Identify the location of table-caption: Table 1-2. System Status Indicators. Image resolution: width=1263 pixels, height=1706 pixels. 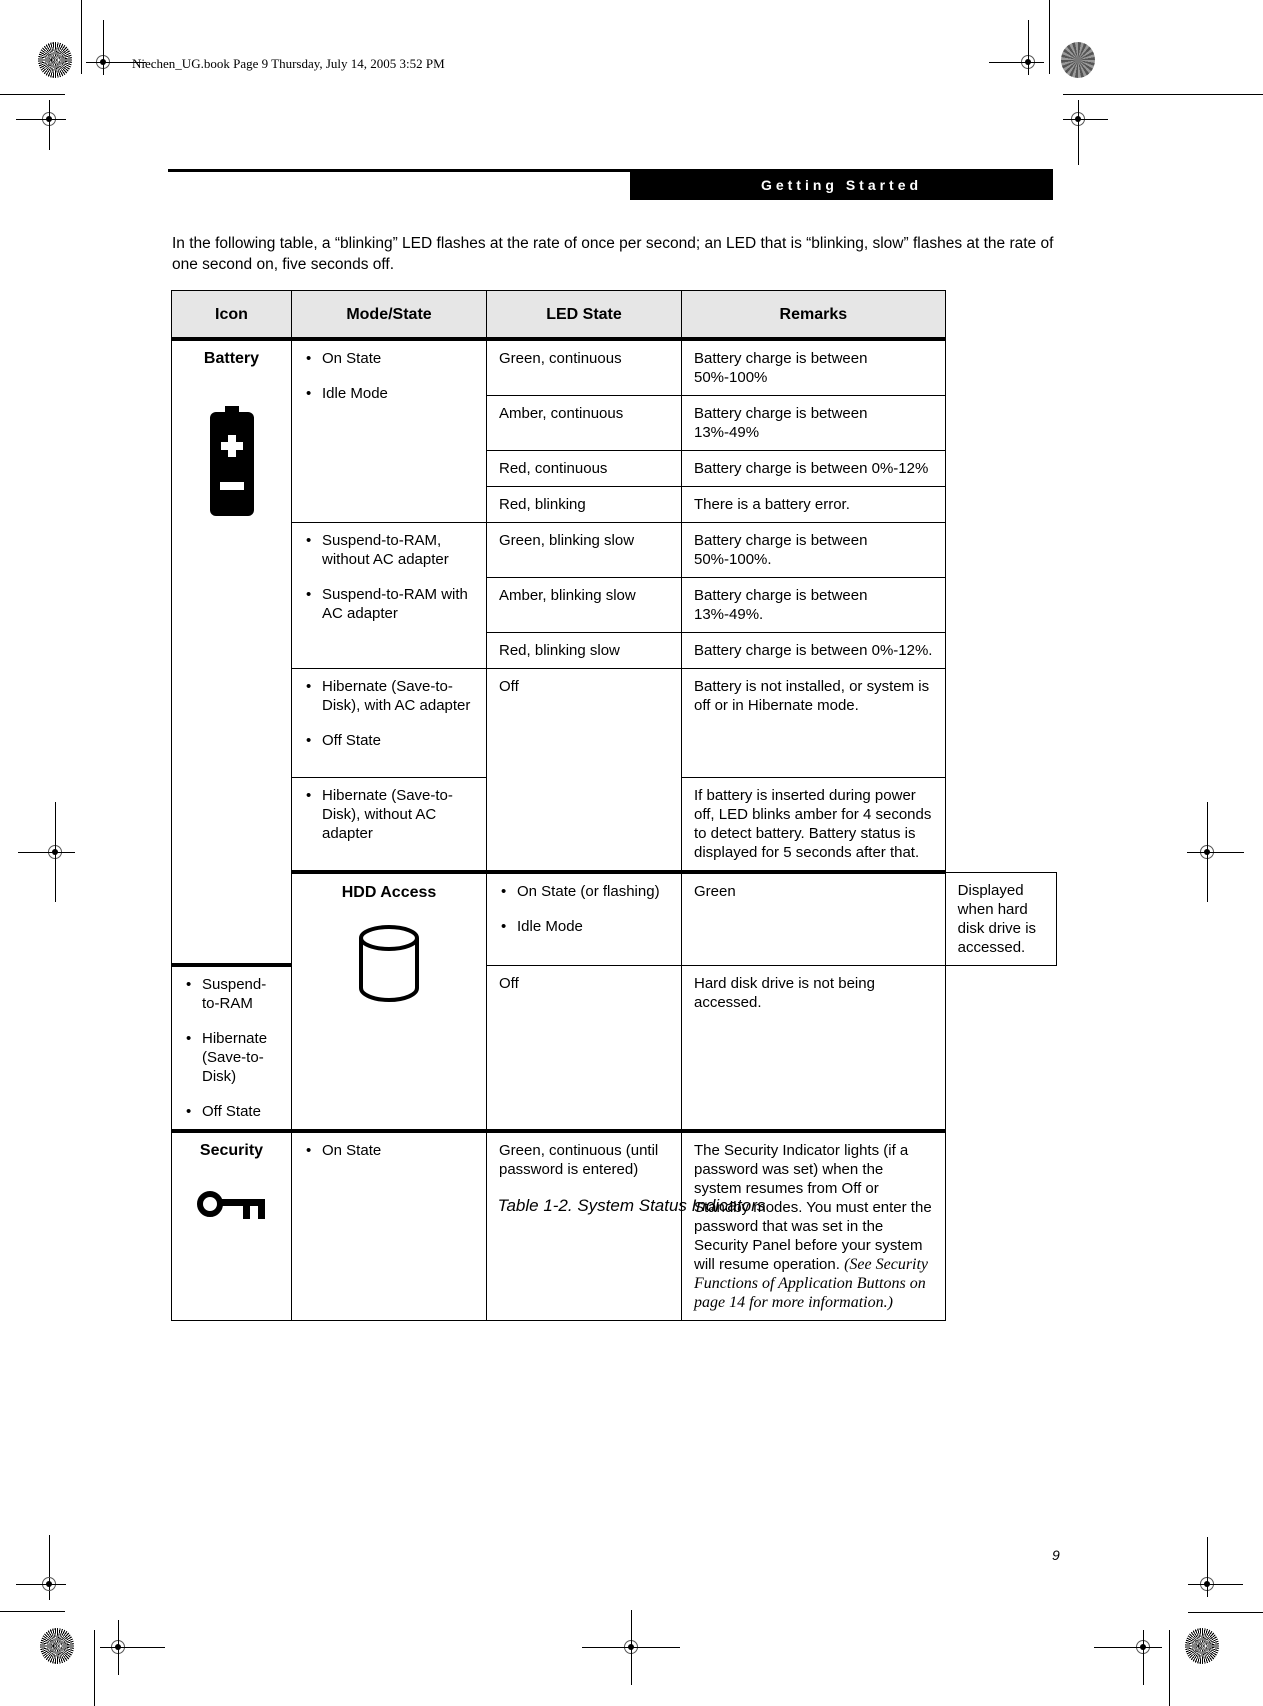
(631, 1205).